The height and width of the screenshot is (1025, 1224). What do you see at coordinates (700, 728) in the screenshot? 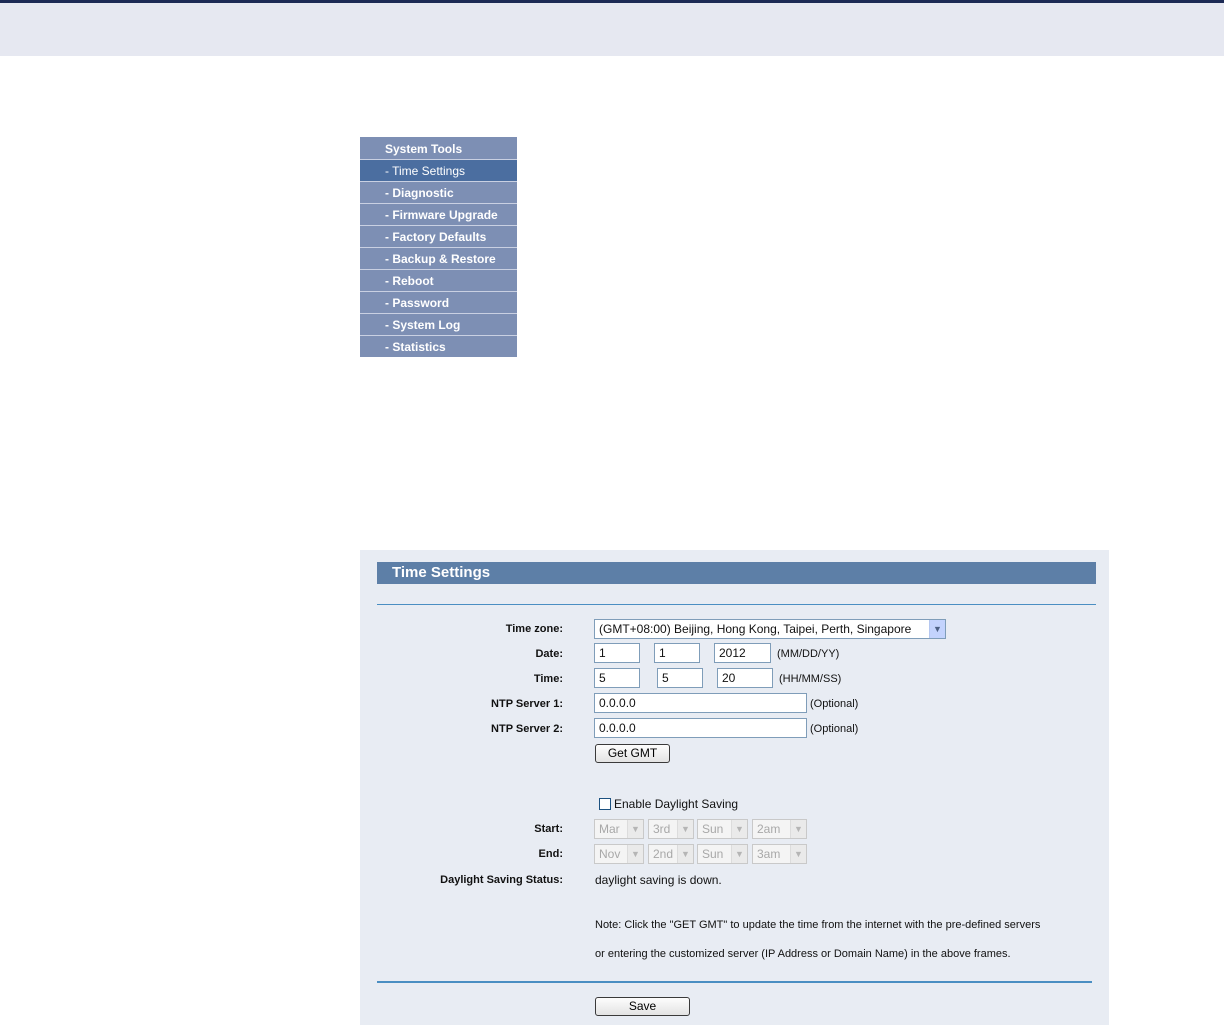
I see `ntp-server-2-input` at bounding box center [700, 728].